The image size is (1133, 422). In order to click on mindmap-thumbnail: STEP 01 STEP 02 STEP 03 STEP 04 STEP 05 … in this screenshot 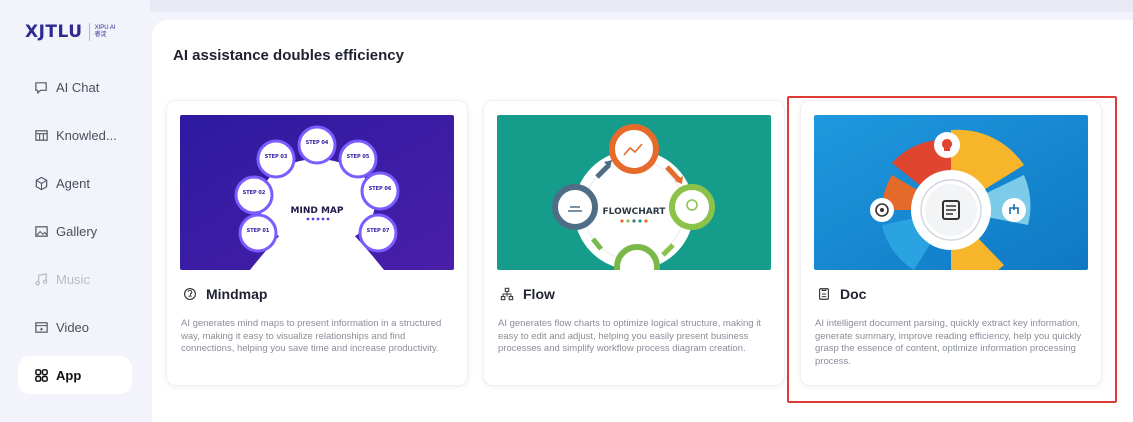, I will do `click(317, 192)`.